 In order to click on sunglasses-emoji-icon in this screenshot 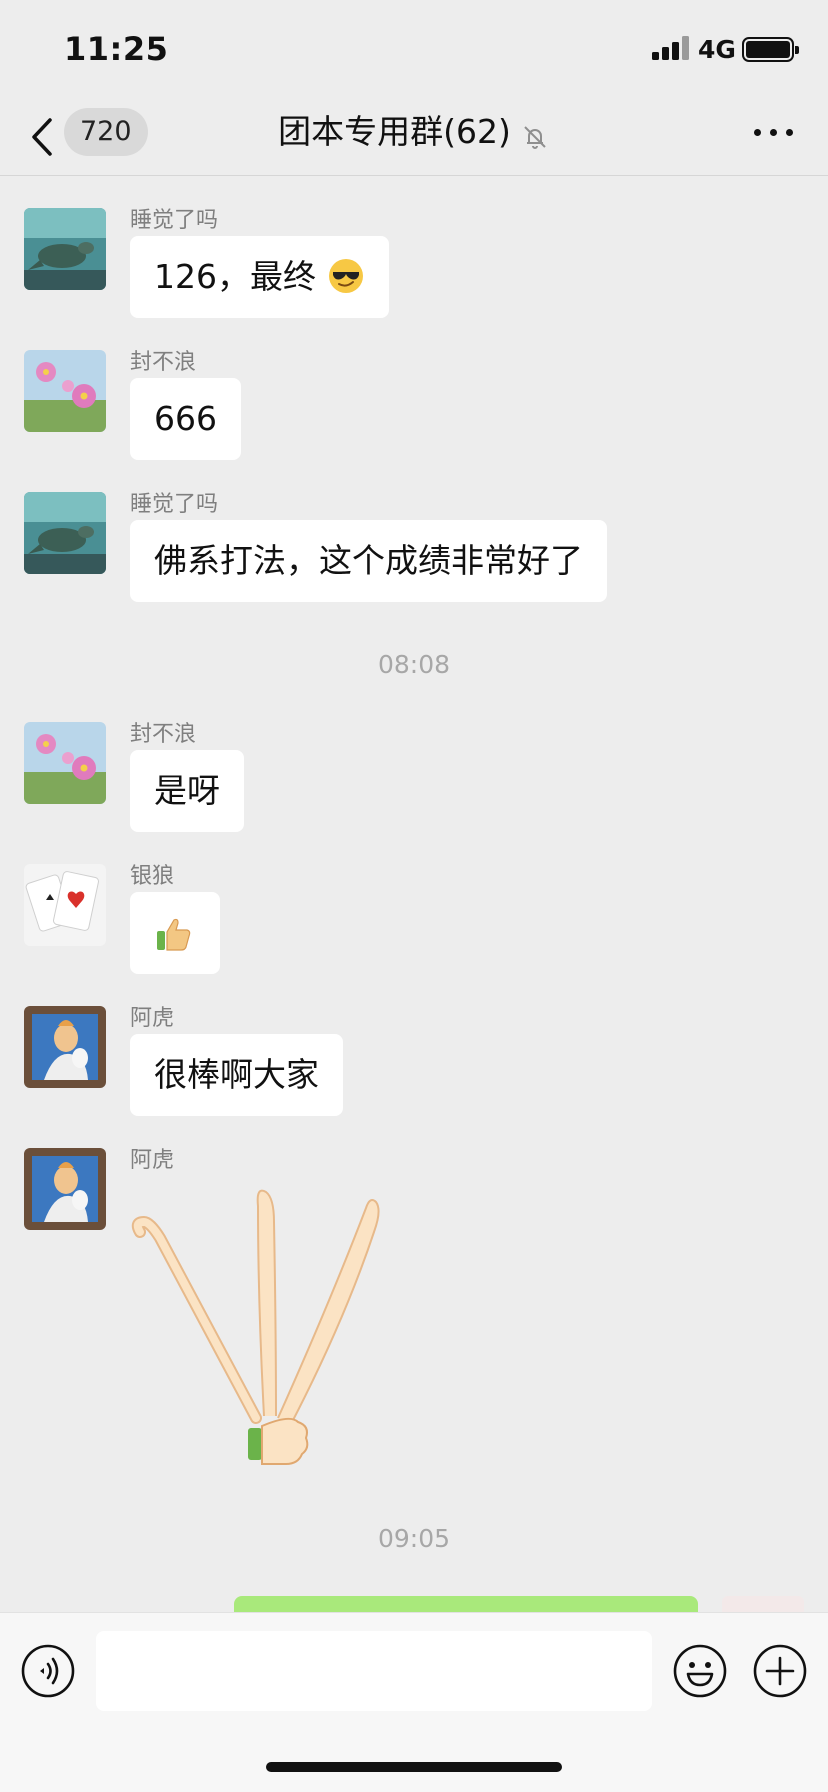, I will do `click(345, 275)`.